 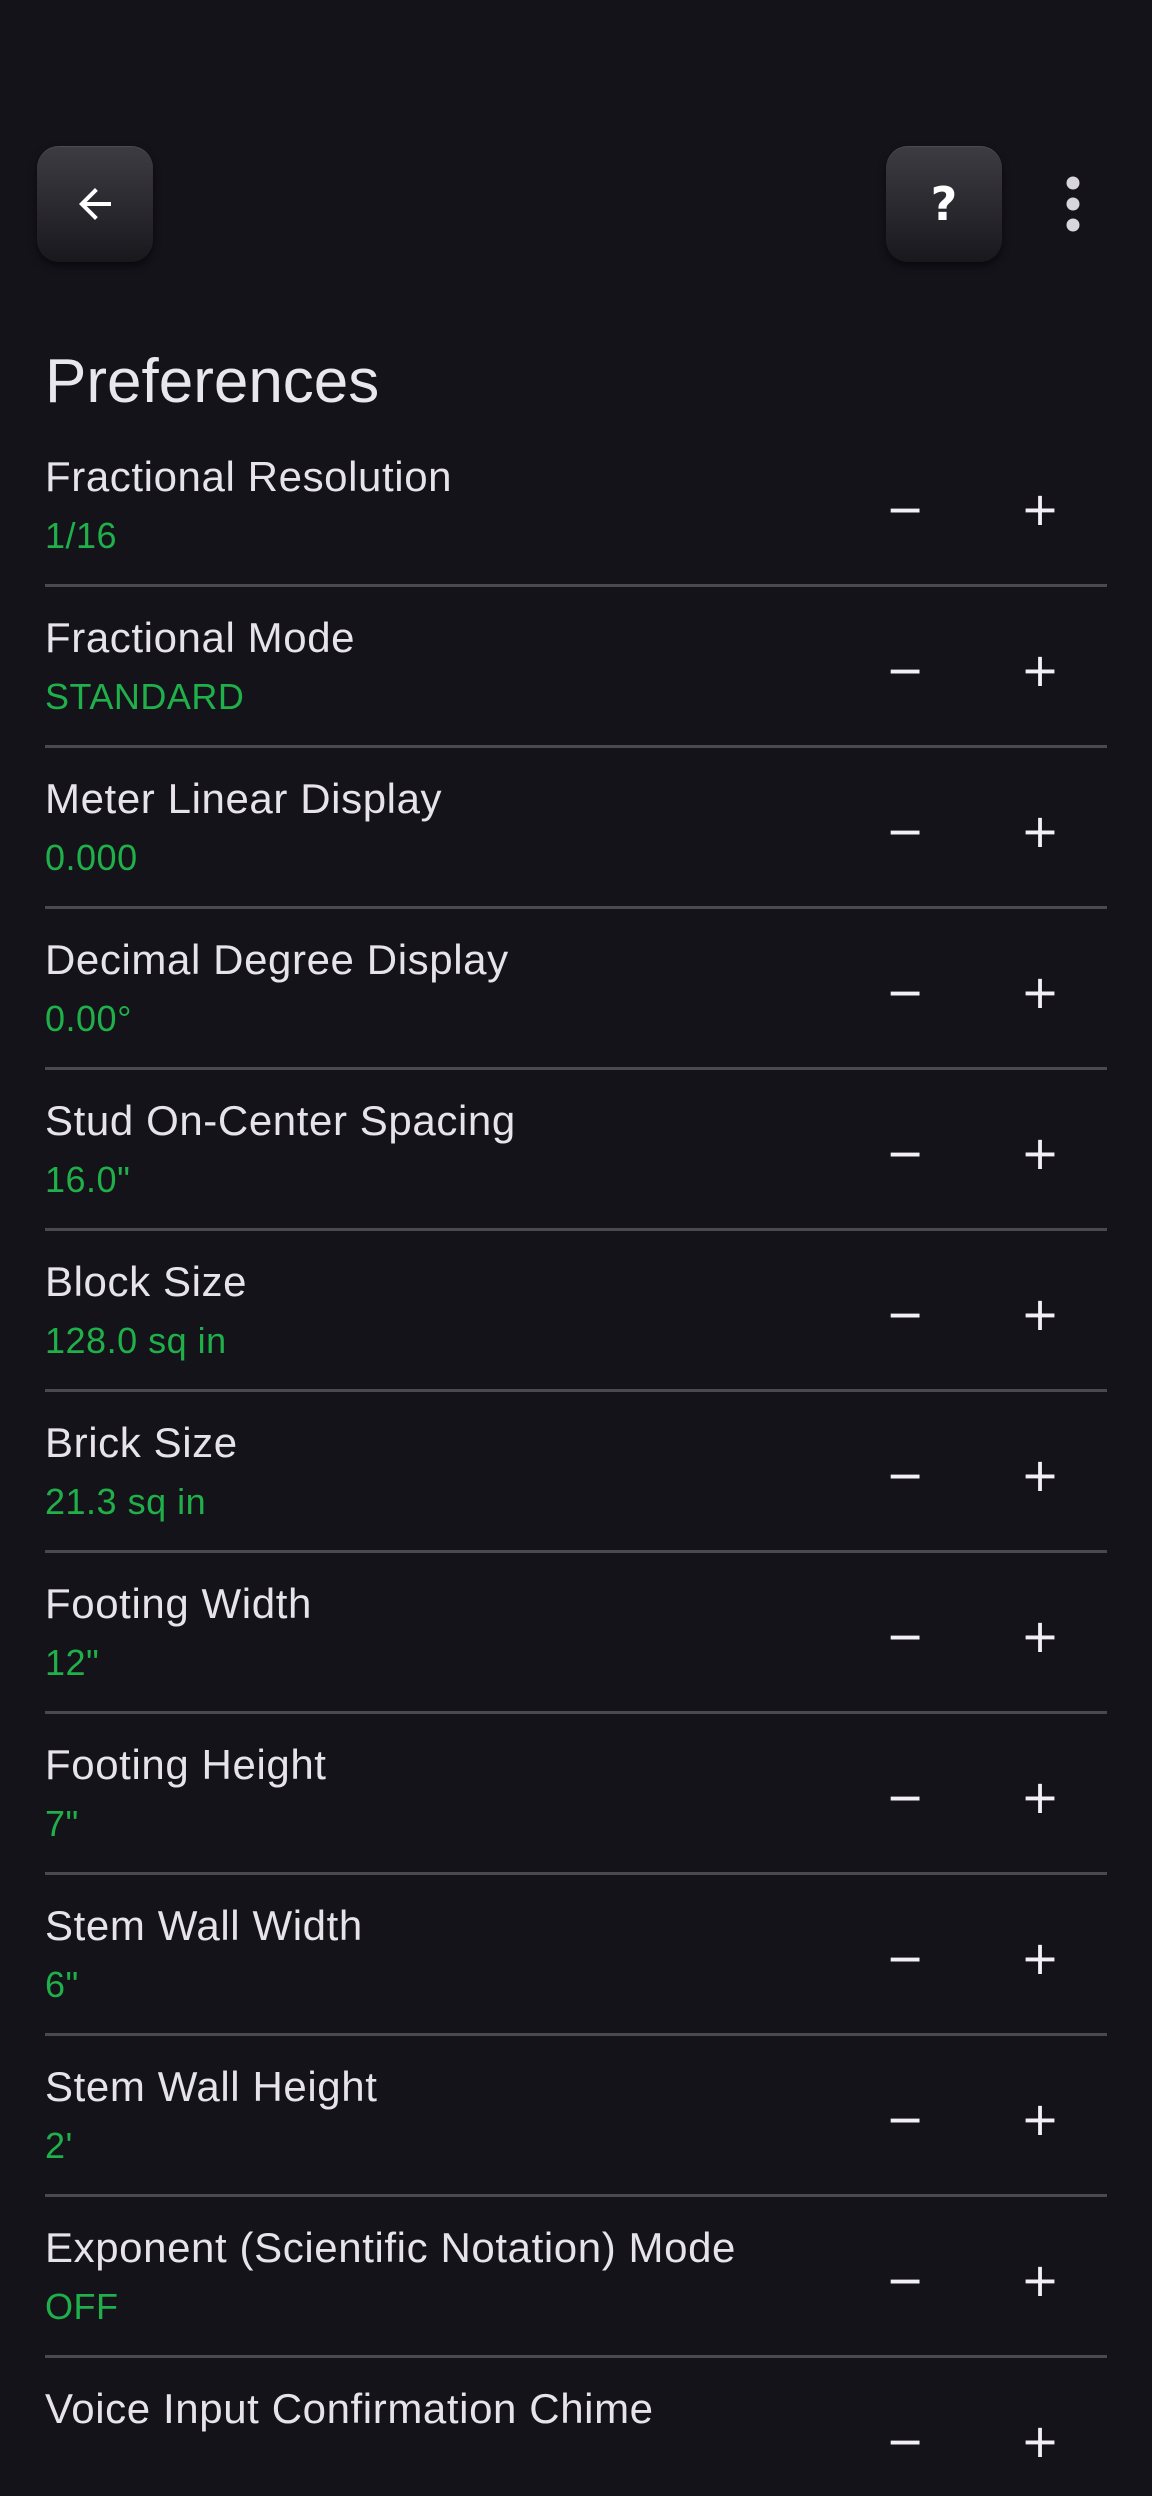 What do you see at coordinates (244, 798) in the screenshot?
I see `pref-label: Meter Linear Display` at bounding box center [244, 798].